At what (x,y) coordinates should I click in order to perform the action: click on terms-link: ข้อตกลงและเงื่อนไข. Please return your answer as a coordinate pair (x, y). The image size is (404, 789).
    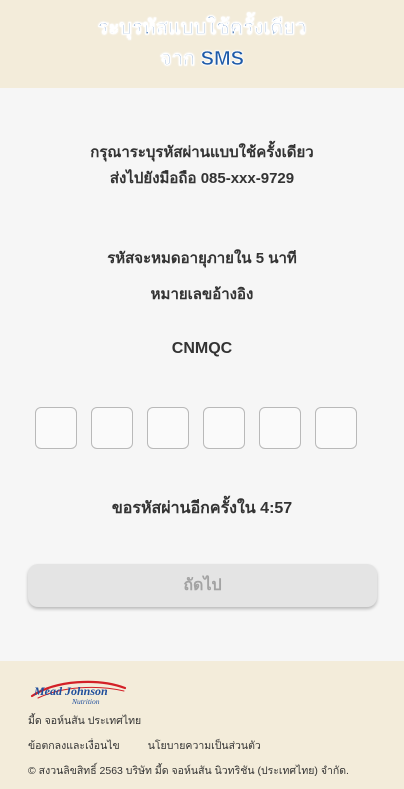
    Looking at the image, I should click on (74, 745).